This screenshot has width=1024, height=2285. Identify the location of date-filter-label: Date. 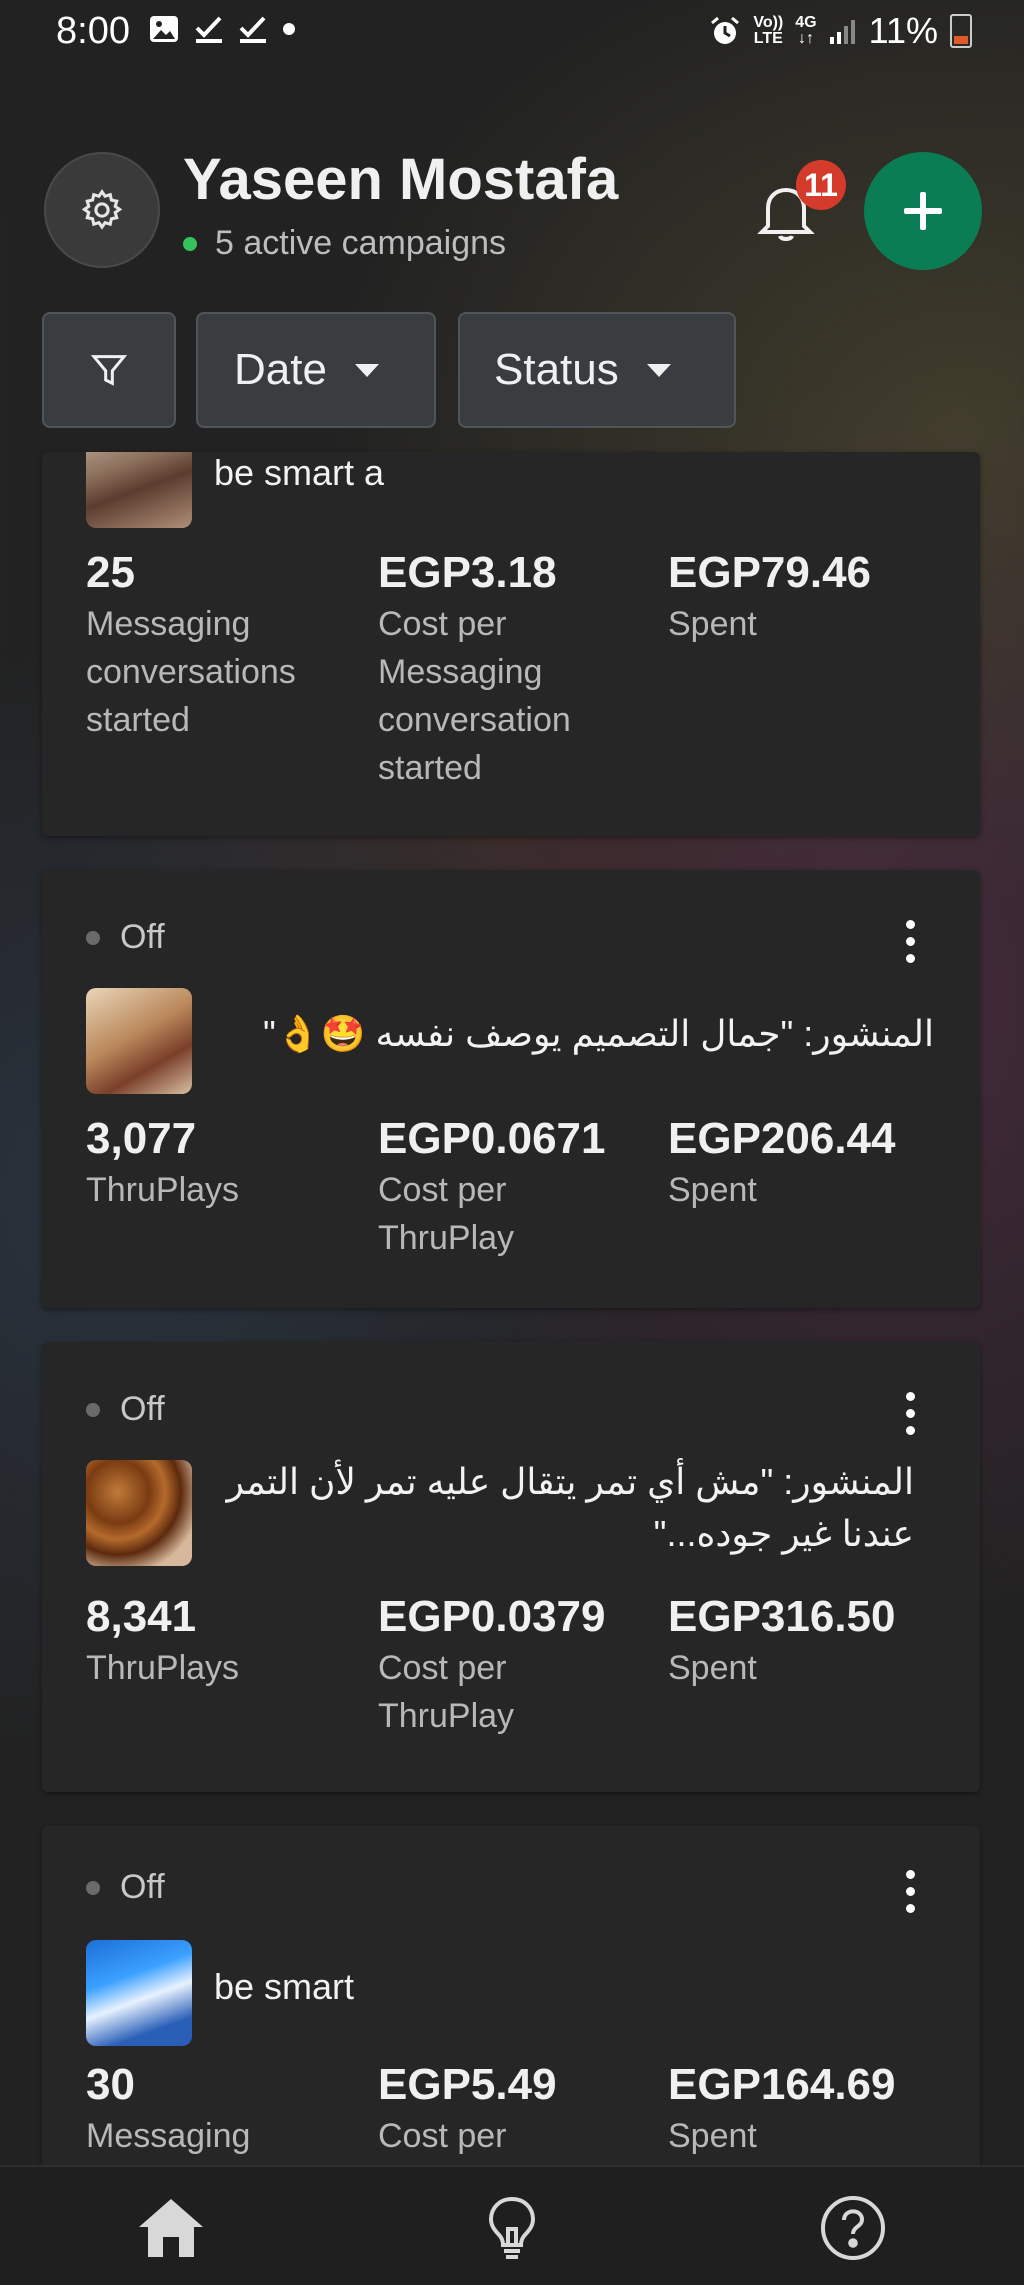
(280, 369).